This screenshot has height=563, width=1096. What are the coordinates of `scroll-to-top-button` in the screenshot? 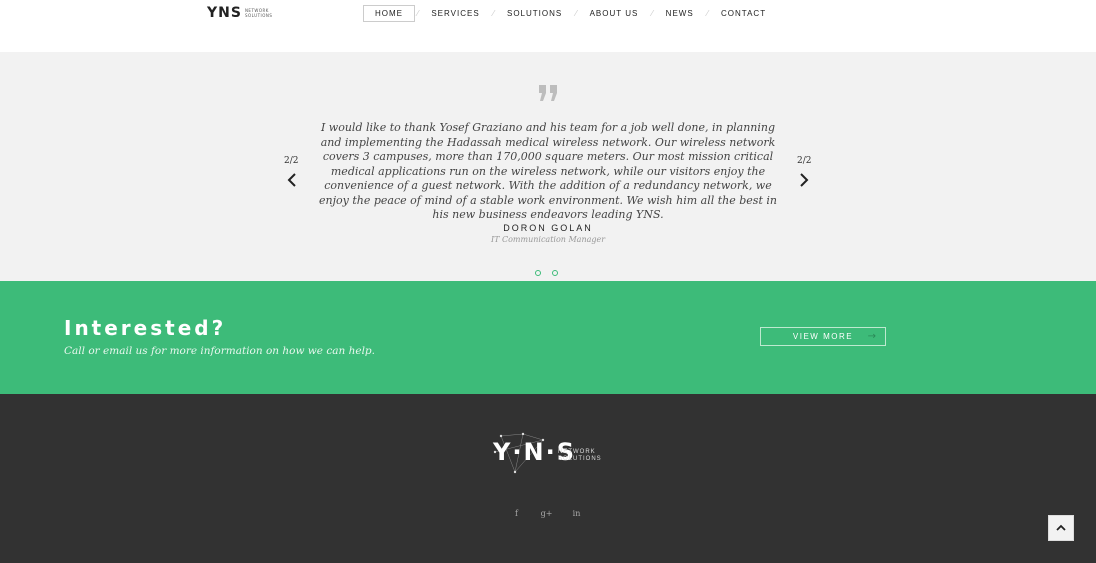 It's located at (1061, 528).